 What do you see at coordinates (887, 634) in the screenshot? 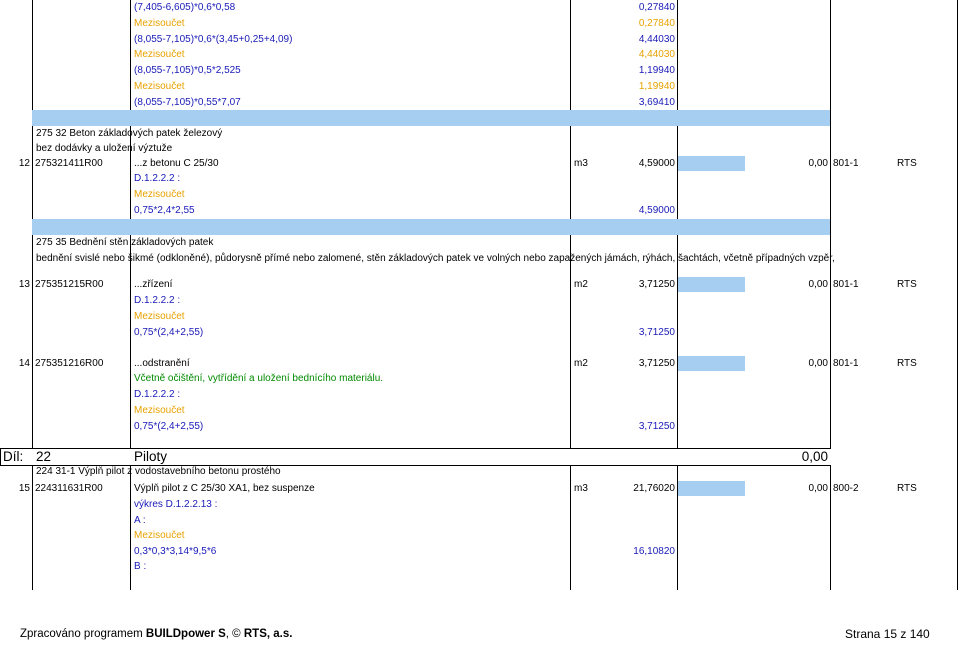
I see `page-number: Strana 15 z 140` at bounding box center [887, 634].